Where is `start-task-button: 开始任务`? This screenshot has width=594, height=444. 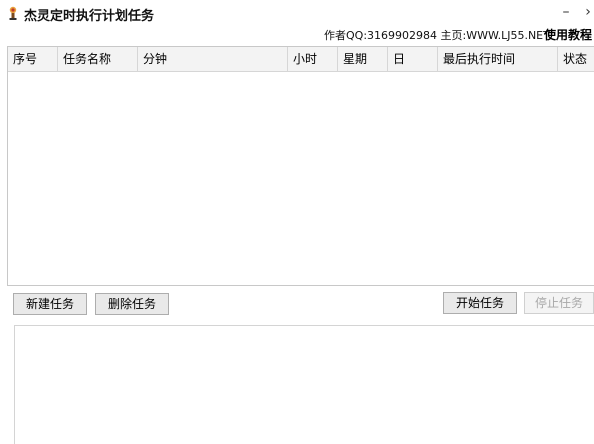 start-task-button: 开始任务 is located at coordinates (480, 303).